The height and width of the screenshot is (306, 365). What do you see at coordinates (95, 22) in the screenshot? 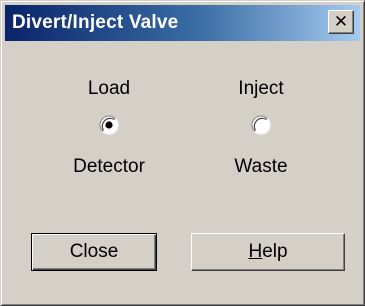
I see `window-title: Divert/Inject Valve` at bounding box center [95, 22].